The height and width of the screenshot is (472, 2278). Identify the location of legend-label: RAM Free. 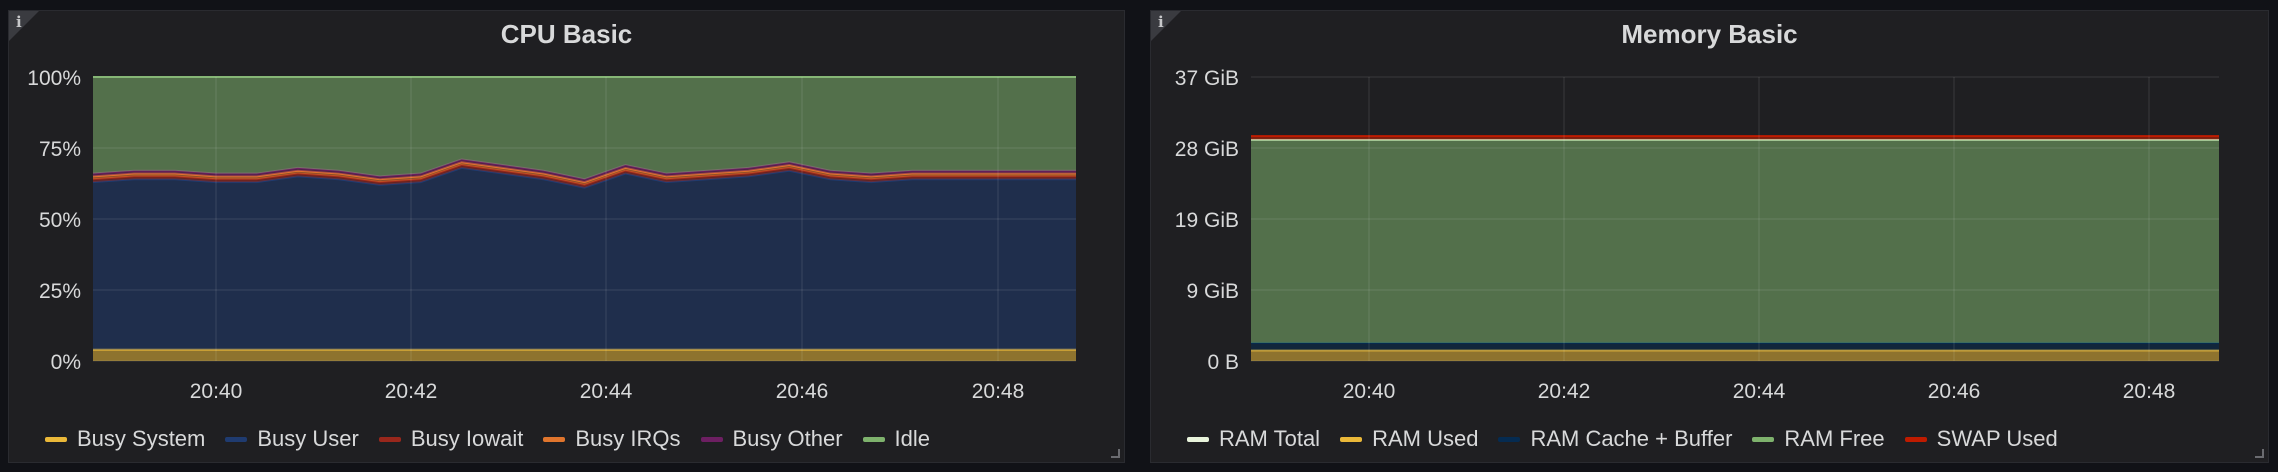
(1834, 439).